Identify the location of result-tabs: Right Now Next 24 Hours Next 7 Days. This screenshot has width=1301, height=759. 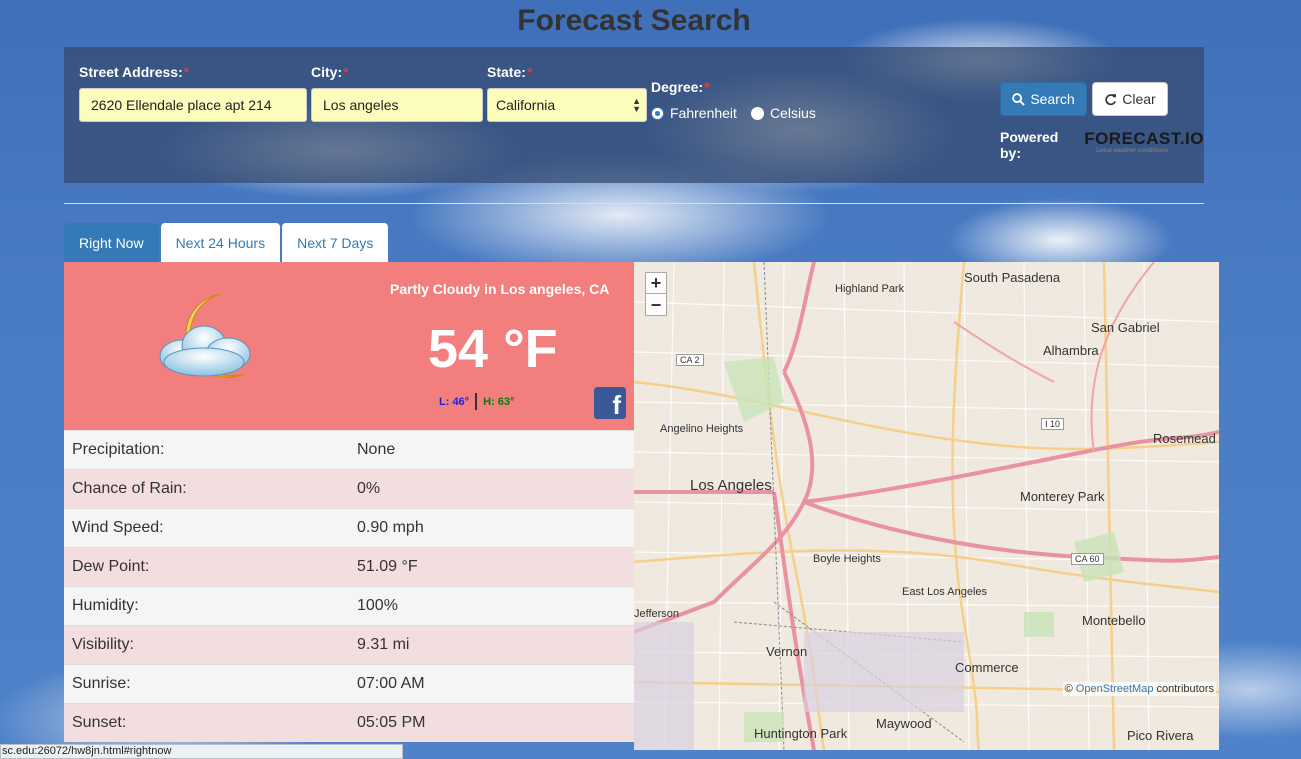
(226, 242).